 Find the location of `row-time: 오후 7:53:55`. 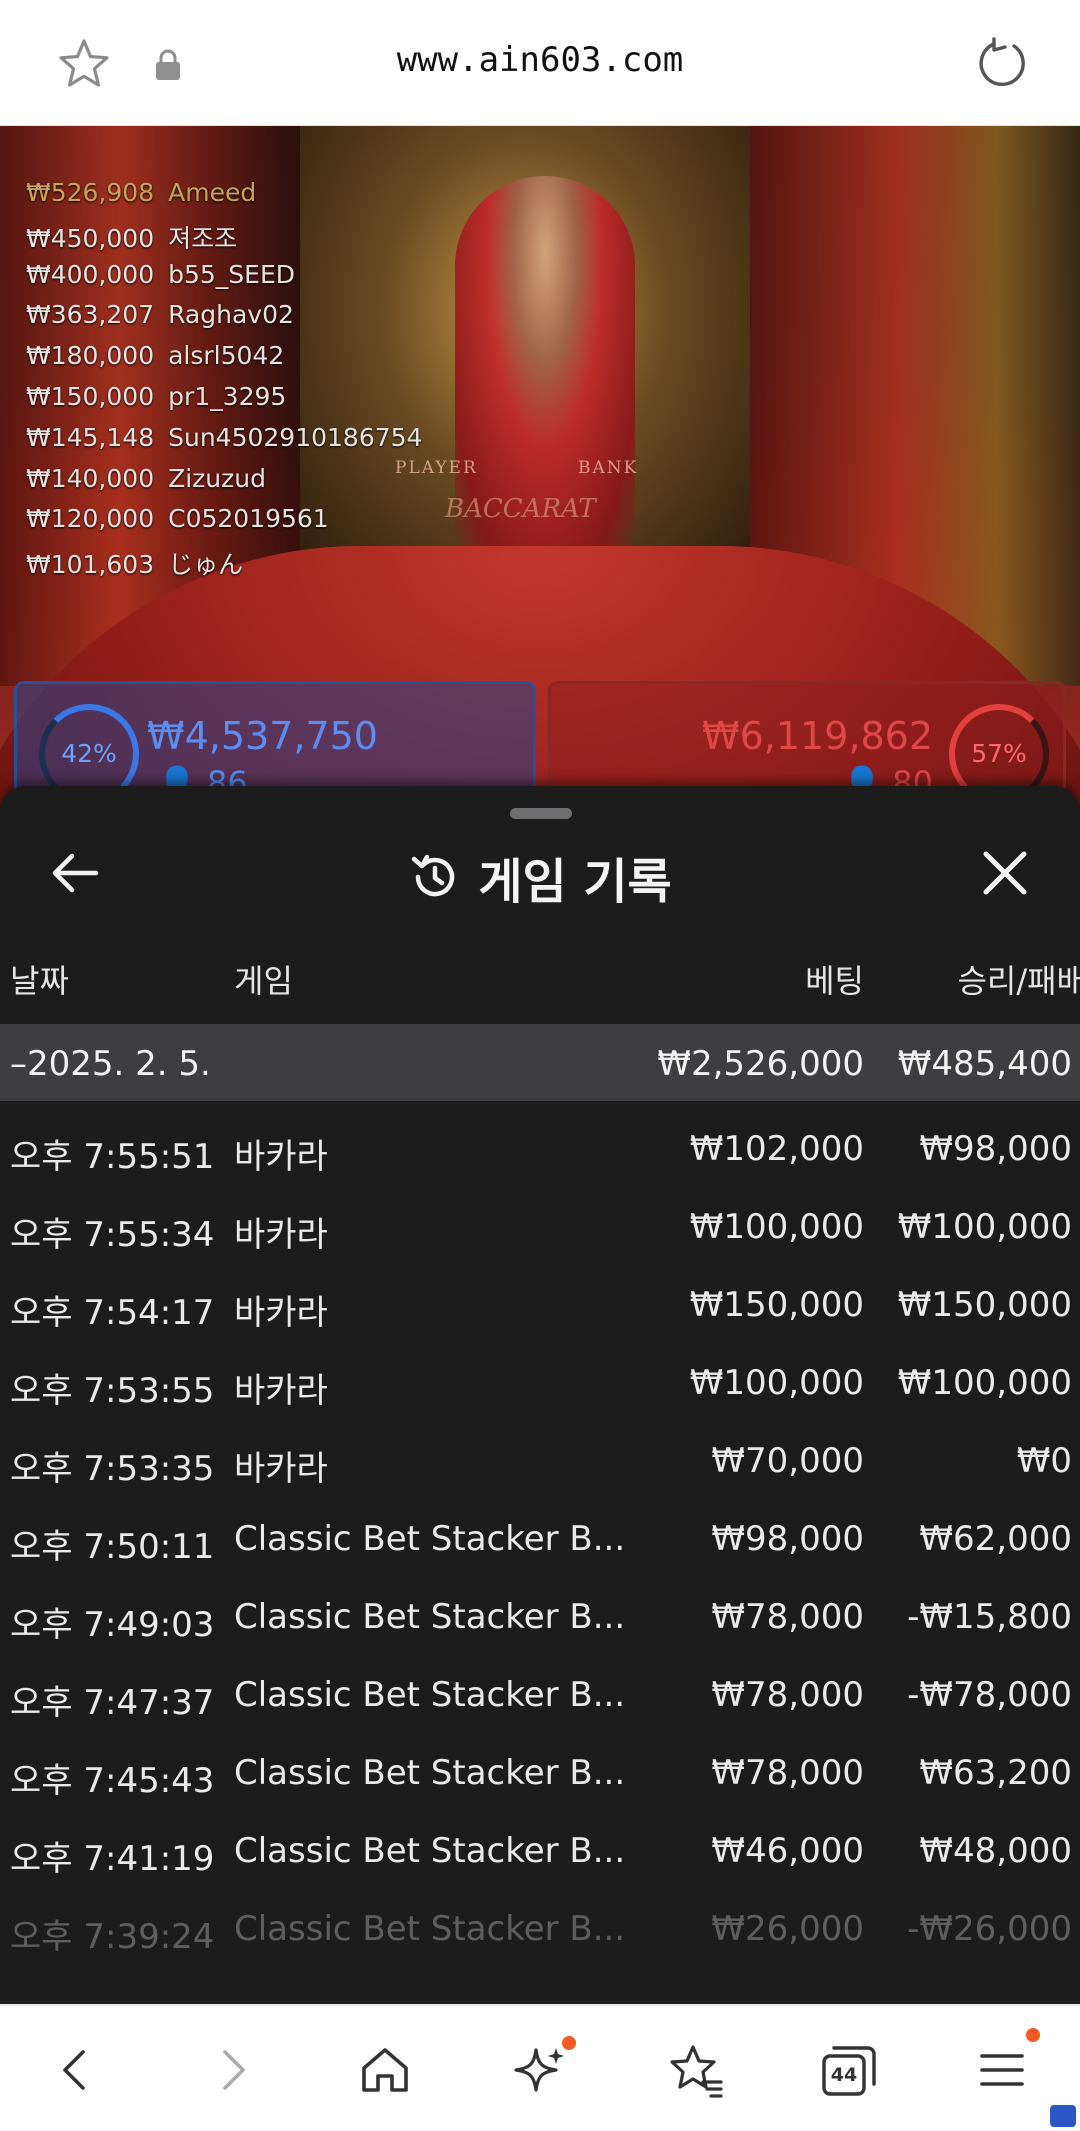

row-time: 오후 7:53:55 is located at coordinates (112, 1391).